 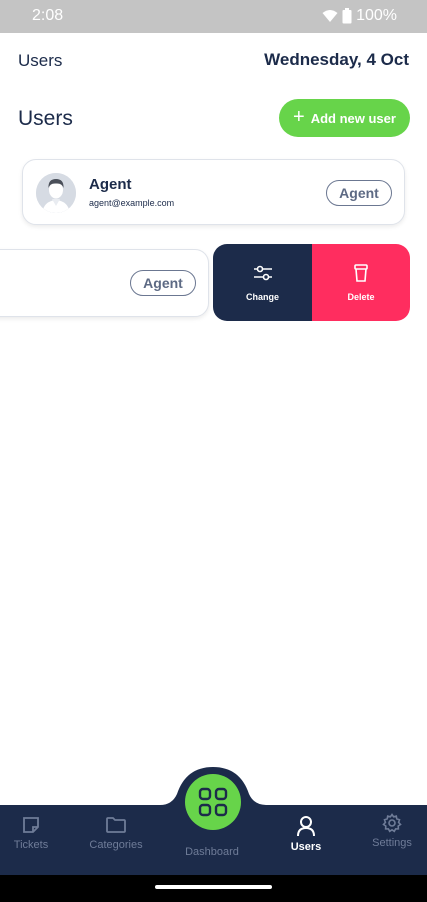 What do you see at coordinates (392, 823) in the screenshot?
I see `gear-icon` at bounding box center [392, 823].